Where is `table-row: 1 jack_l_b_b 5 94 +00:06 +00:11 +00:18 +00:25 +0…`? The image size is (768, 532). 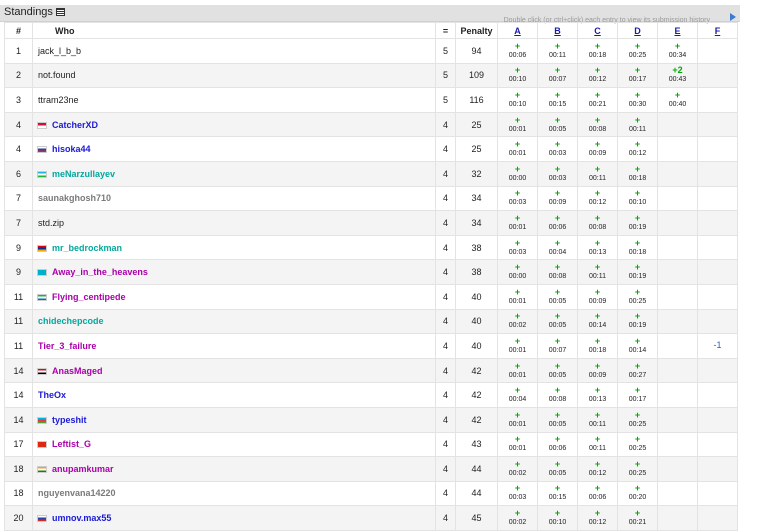 table-row: 1 jack_l_b_b 5 94 +00:06 +00:11 +00:18 +00:25 +0… is located at coordinates (371, 51).